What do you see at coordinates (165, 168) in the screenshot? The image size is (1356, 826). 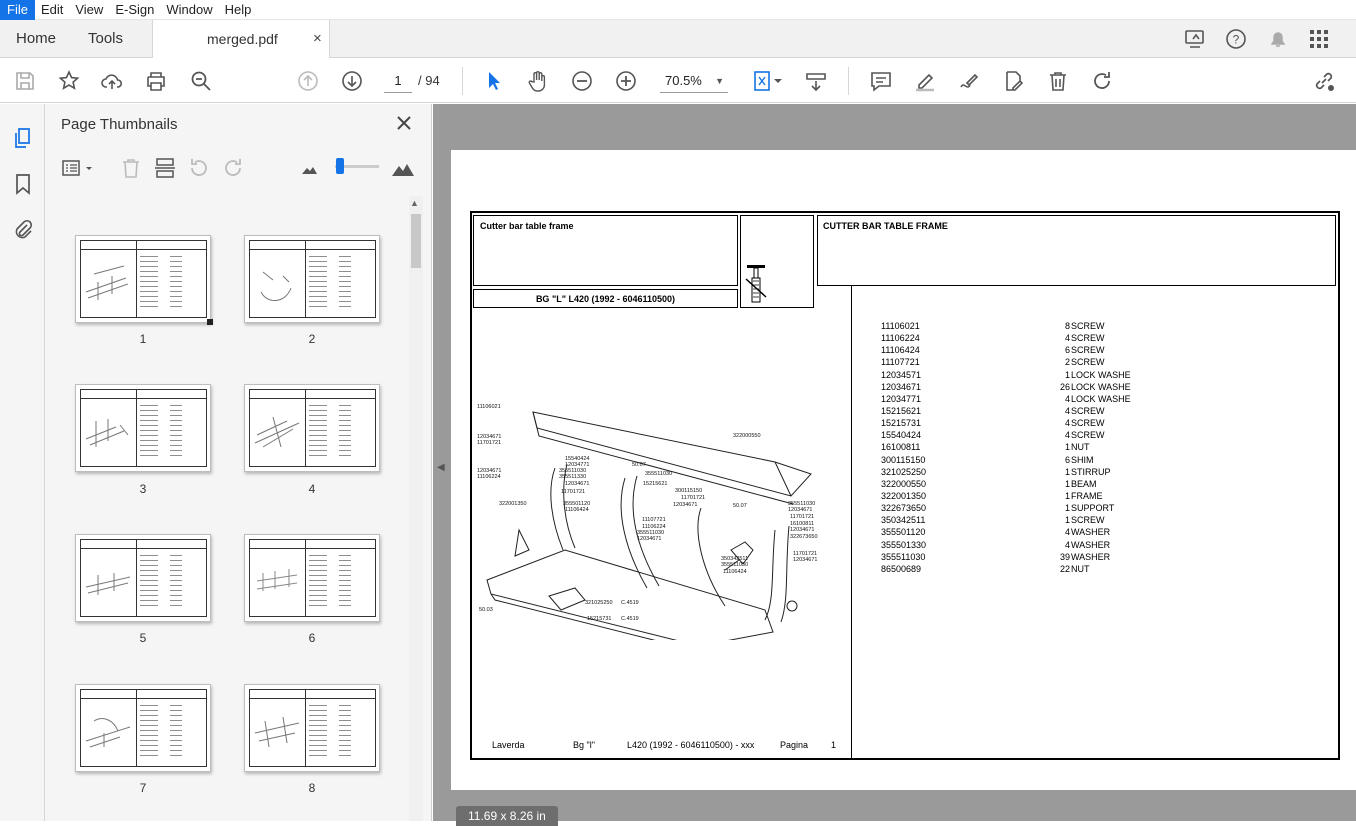 I see `extract-page-icon` at bounding box center [165, 168].